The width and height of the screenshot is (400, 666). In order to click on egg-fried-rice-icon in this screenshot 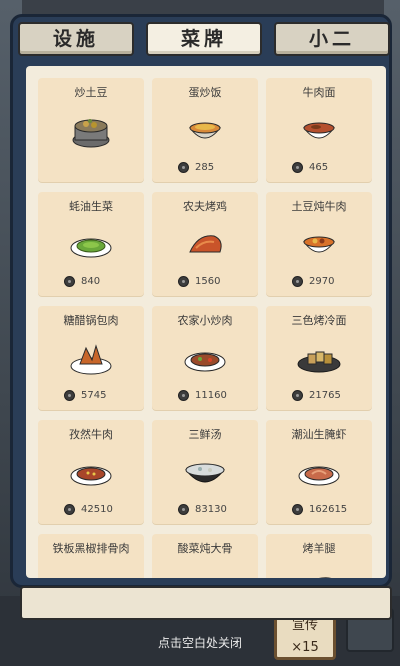, I will do `click(205, 130)`.